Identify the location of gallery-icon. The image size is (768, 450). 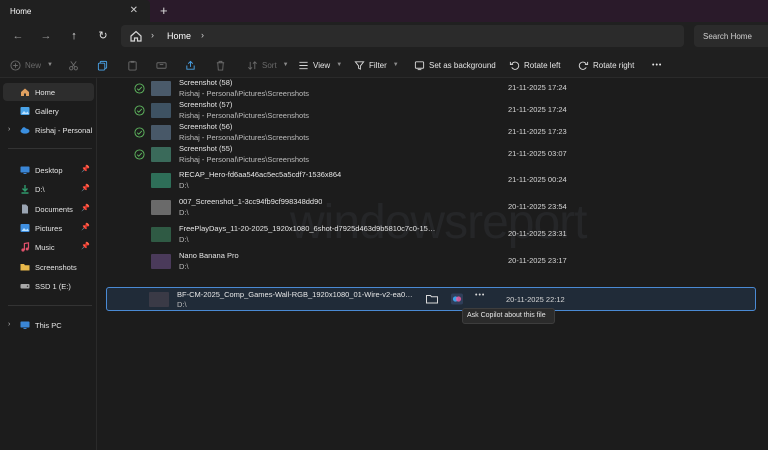
(25, 111).